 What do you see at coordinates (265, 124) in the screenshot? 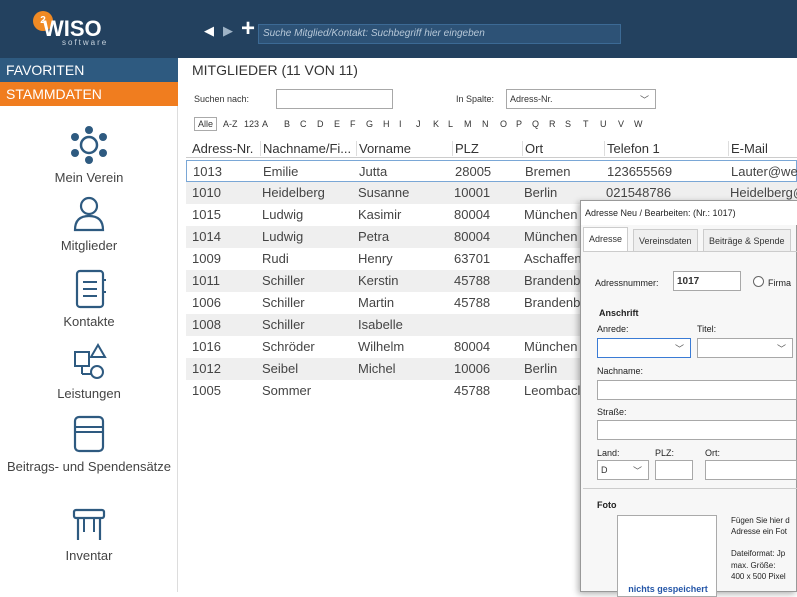
I see `alpha-filter-button: A` at bounding box center [265, 124].